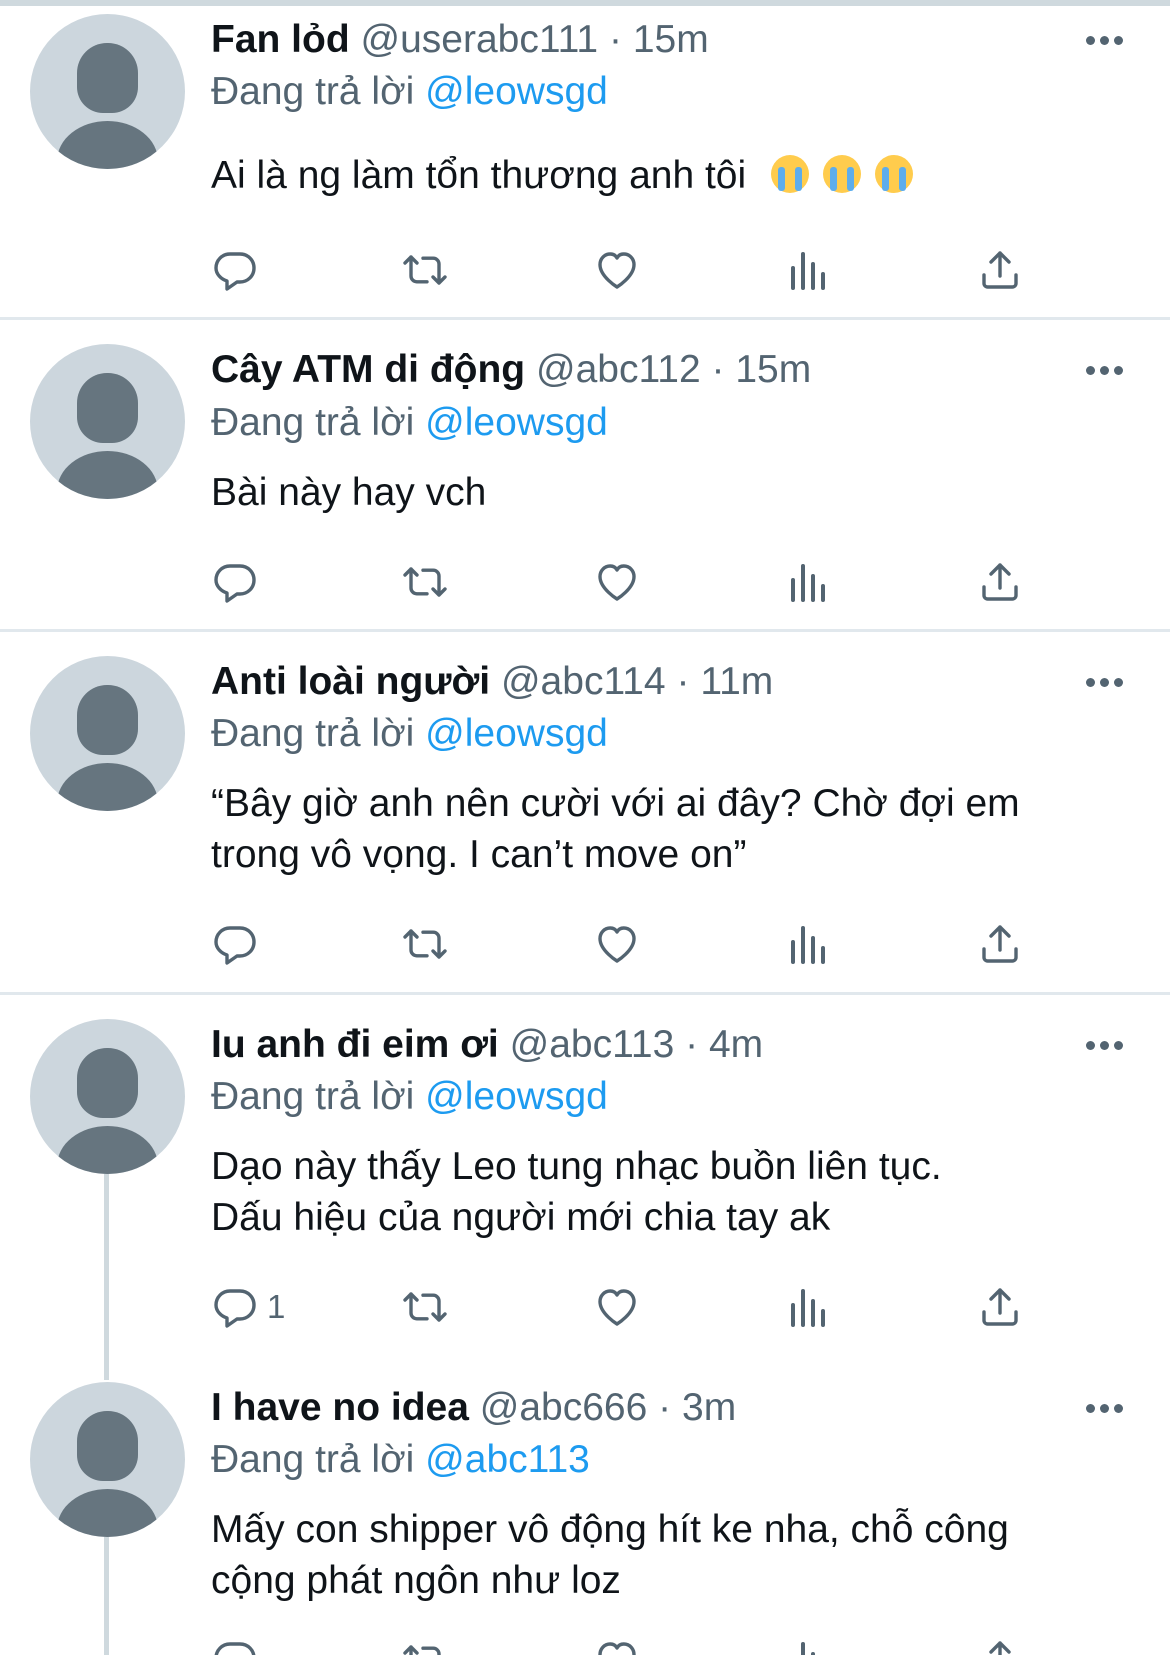  I want to click on tweet-text-line: cộng phát ngôn như loz, so click(416, 1580).